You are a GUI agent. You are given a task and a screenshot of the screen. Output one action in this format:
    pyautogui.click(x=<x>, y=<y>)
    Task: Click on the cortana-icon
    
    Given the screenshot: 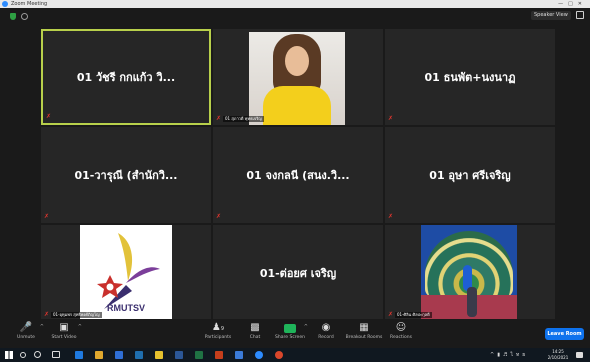 What is the action you would take?
    pyautogui.click(x=37, y=354)
    